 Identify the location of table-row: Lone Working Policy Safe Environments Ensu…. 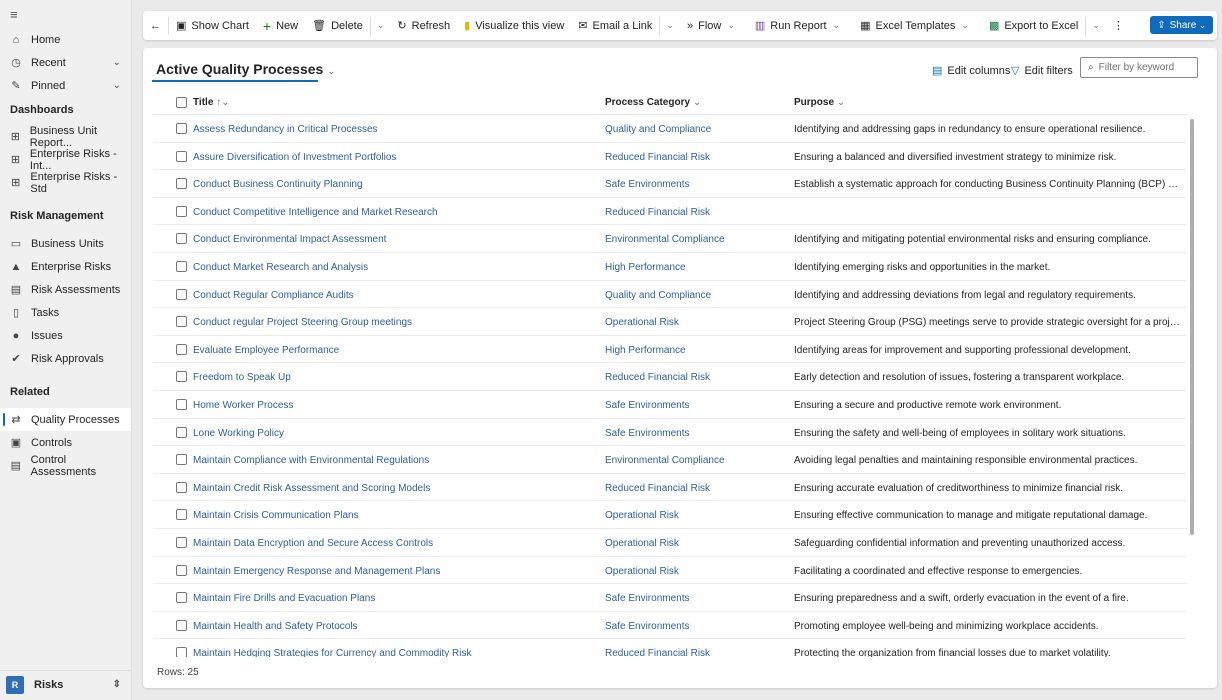
(670, 433).